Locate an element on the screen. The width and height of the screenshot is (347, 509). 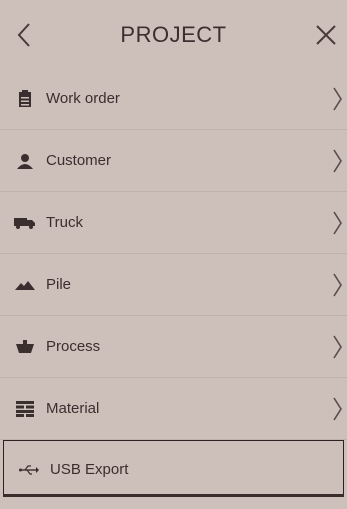
close-icon is located at coordinates (326, 35).